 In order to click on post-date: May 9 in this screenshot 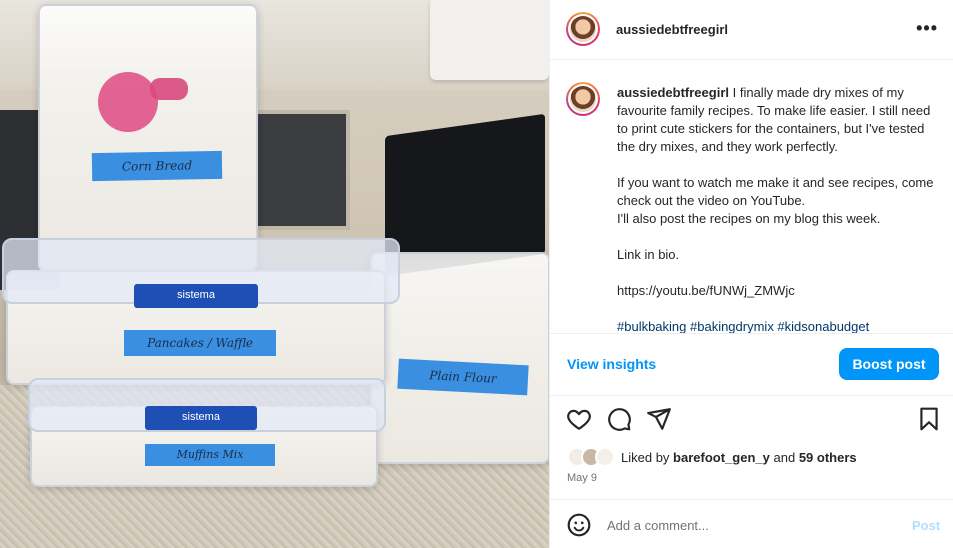, I will do `click(582, 478)`.